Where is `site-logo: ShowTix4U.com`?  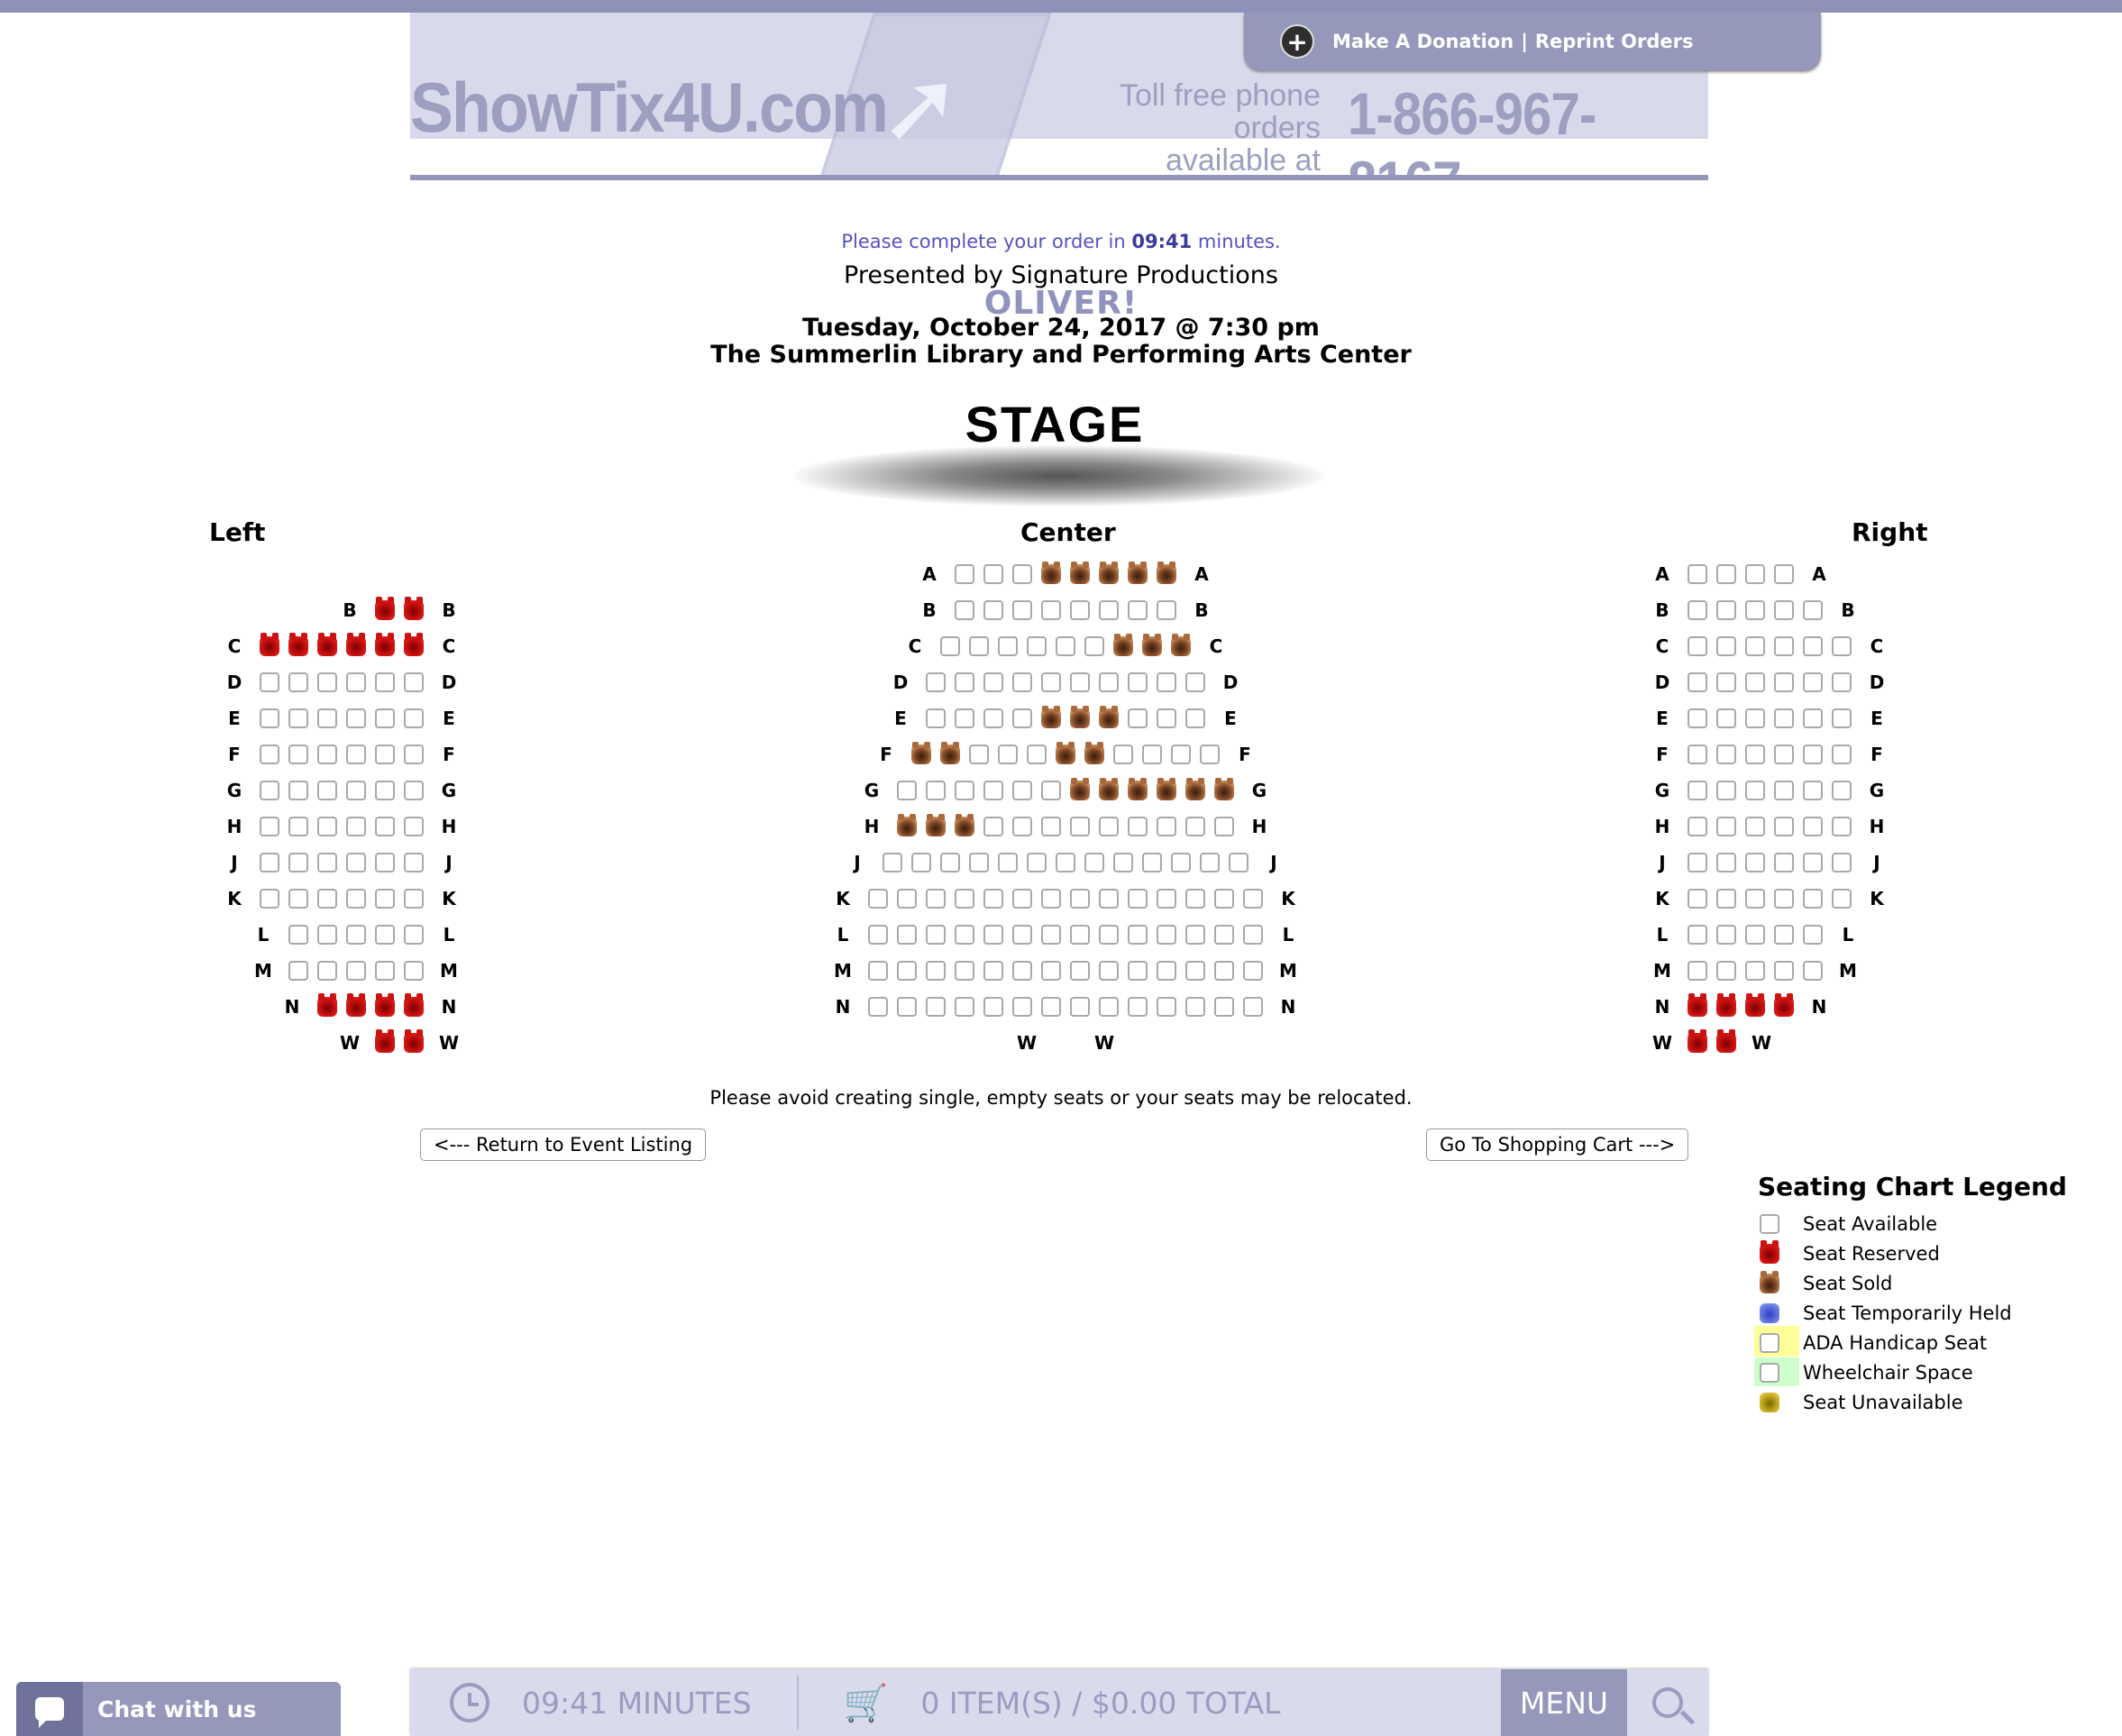 site-logo: ShowTix4U.com is located at coordinates (649, 108).